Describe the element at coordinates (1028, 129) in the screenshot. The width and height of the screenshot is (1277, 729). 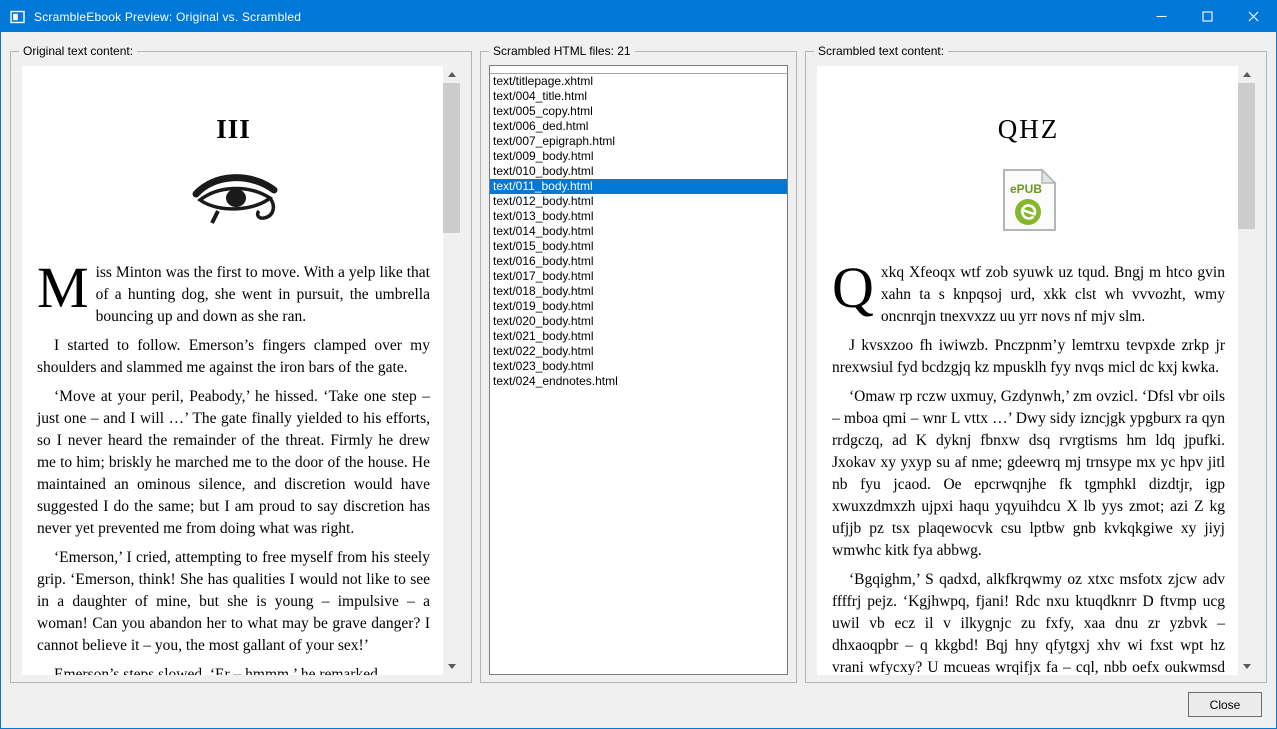
I see `scrambled-chapter-heading: QHZ` at that location.